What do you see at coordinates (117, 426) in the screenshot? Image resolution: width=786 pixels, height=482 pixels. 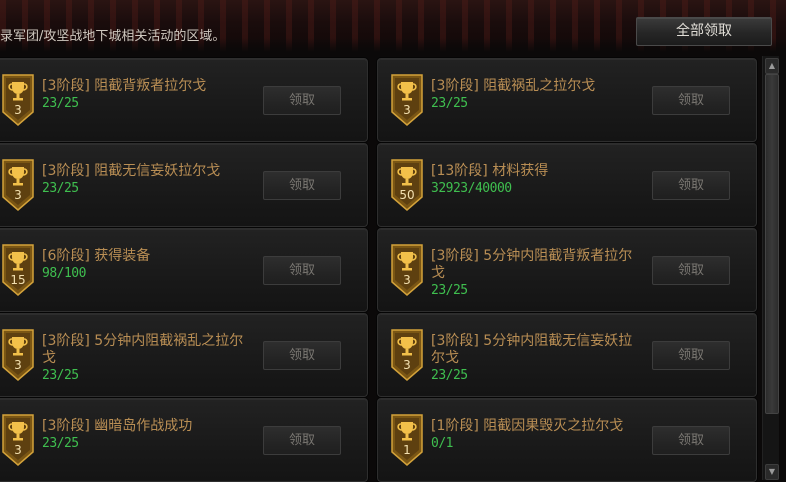 I see `achievement-title: [3阶段] 幽暗岛作战成功` at bounding box center [117, 426].